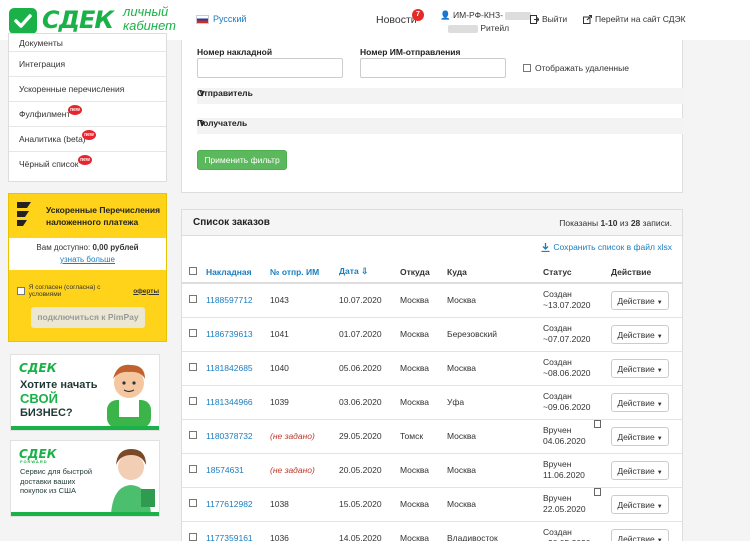 The width and height of the screenshot is (750, 541). What do you see at coordinates (64, 247) in the screenshot?
I see `pimpay-available-label: Вам доступно:` at bounding box center [64, 247].